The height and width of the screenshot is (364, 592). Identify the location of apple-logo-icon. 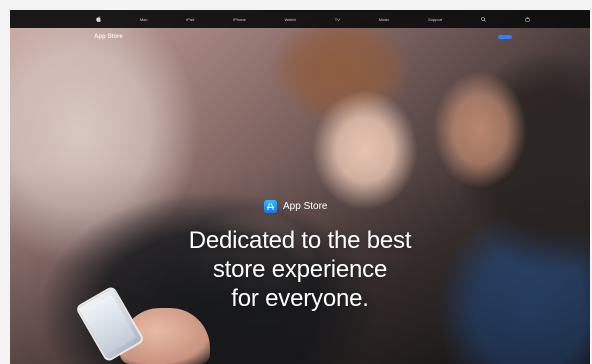
(98, 19).